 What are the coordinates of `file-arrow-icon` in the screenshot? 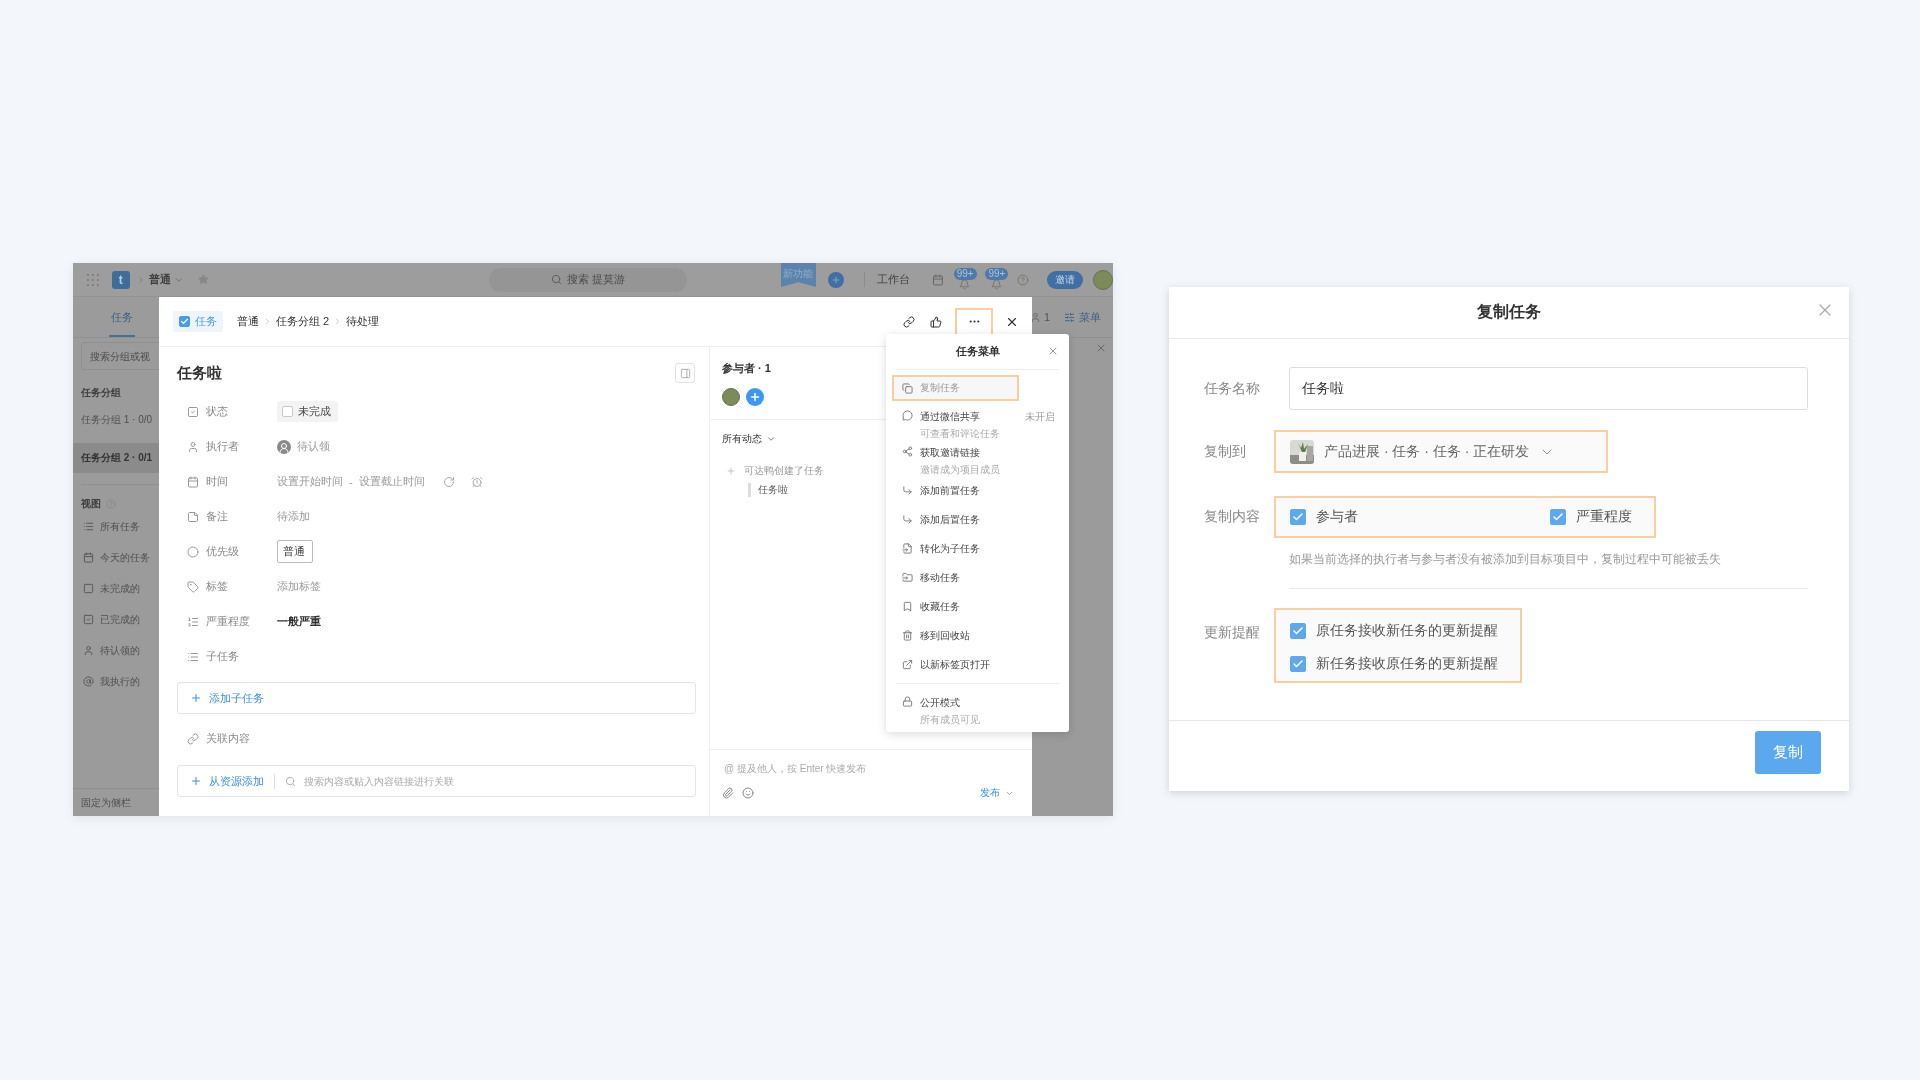 It's located at (907, 548).